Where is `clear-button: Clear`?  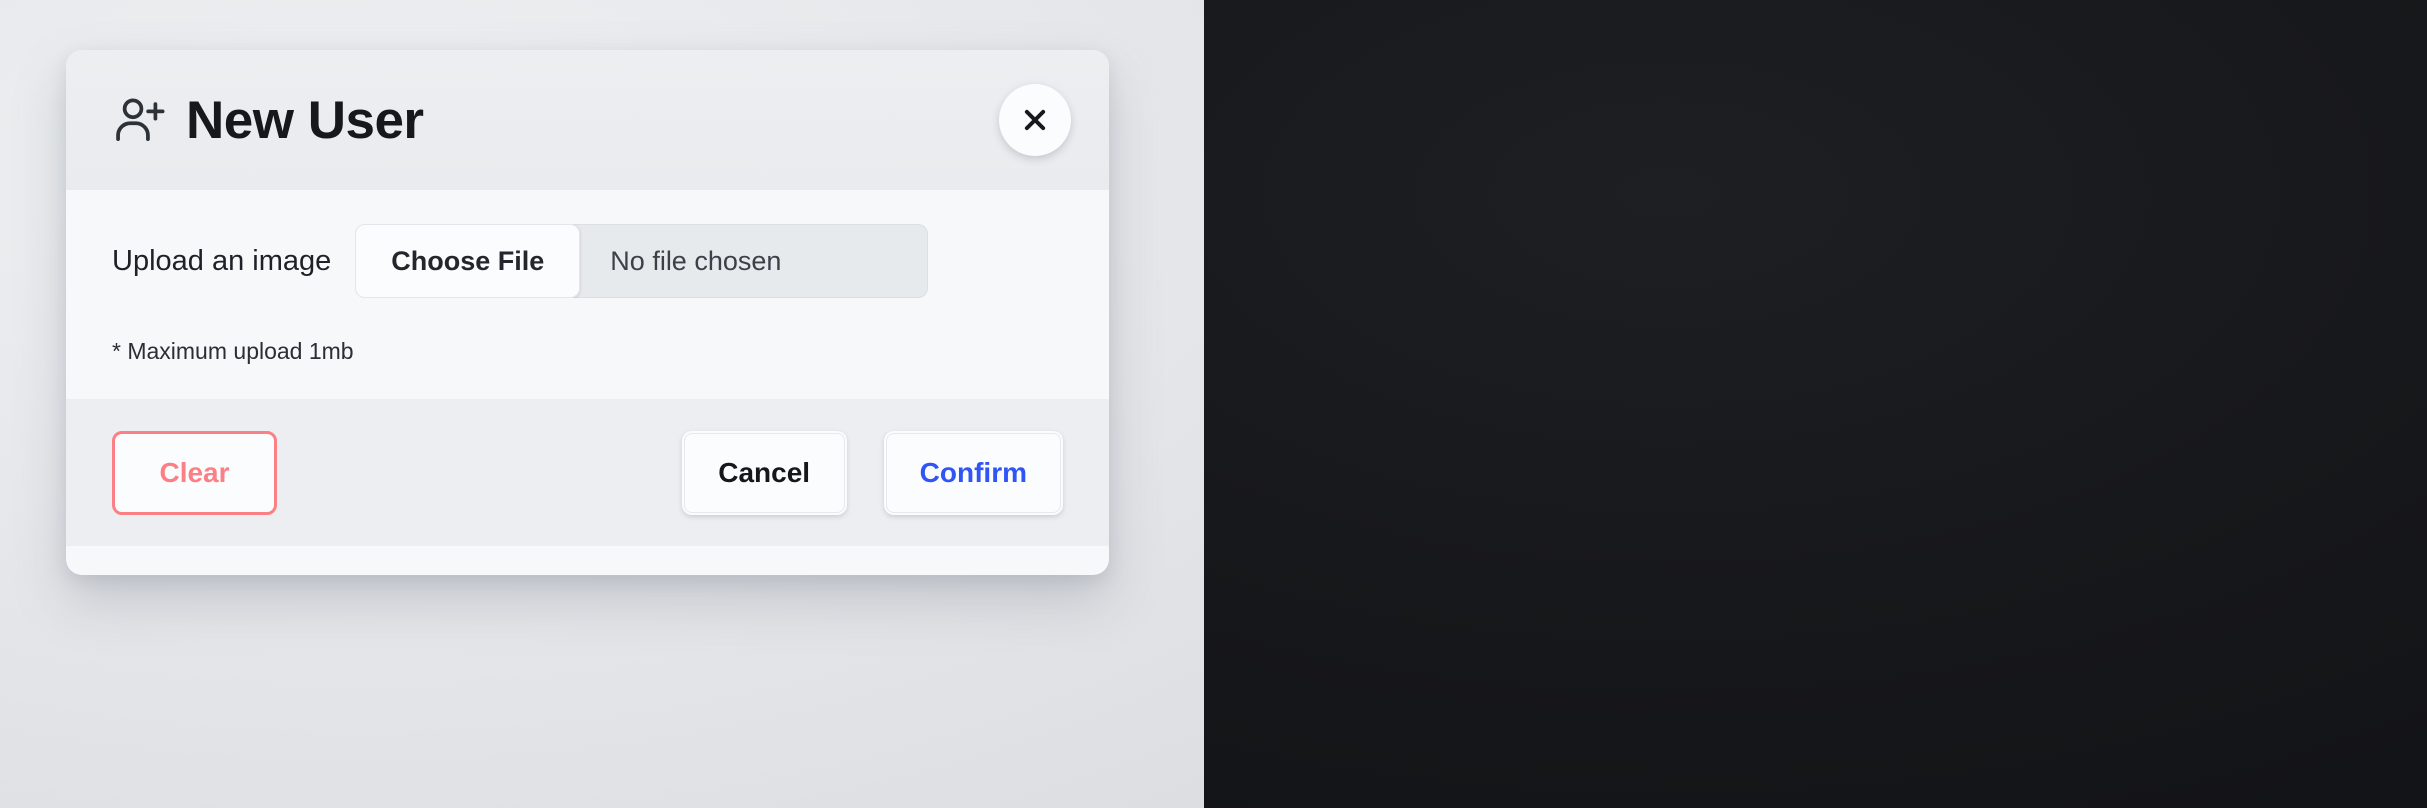 clear-button: Clear is located at coordinates (194, 472).